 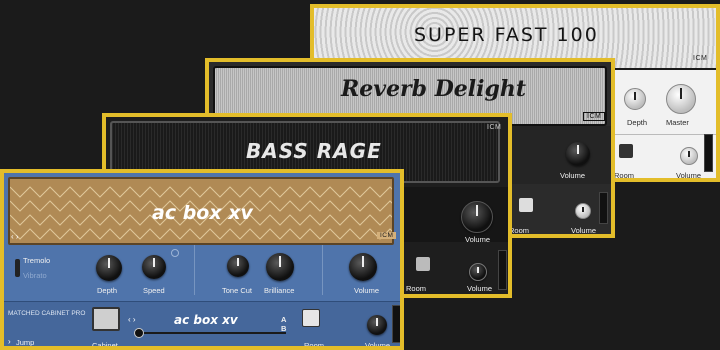 I want to click on brilliance-knob, so click(x=280, y=267).